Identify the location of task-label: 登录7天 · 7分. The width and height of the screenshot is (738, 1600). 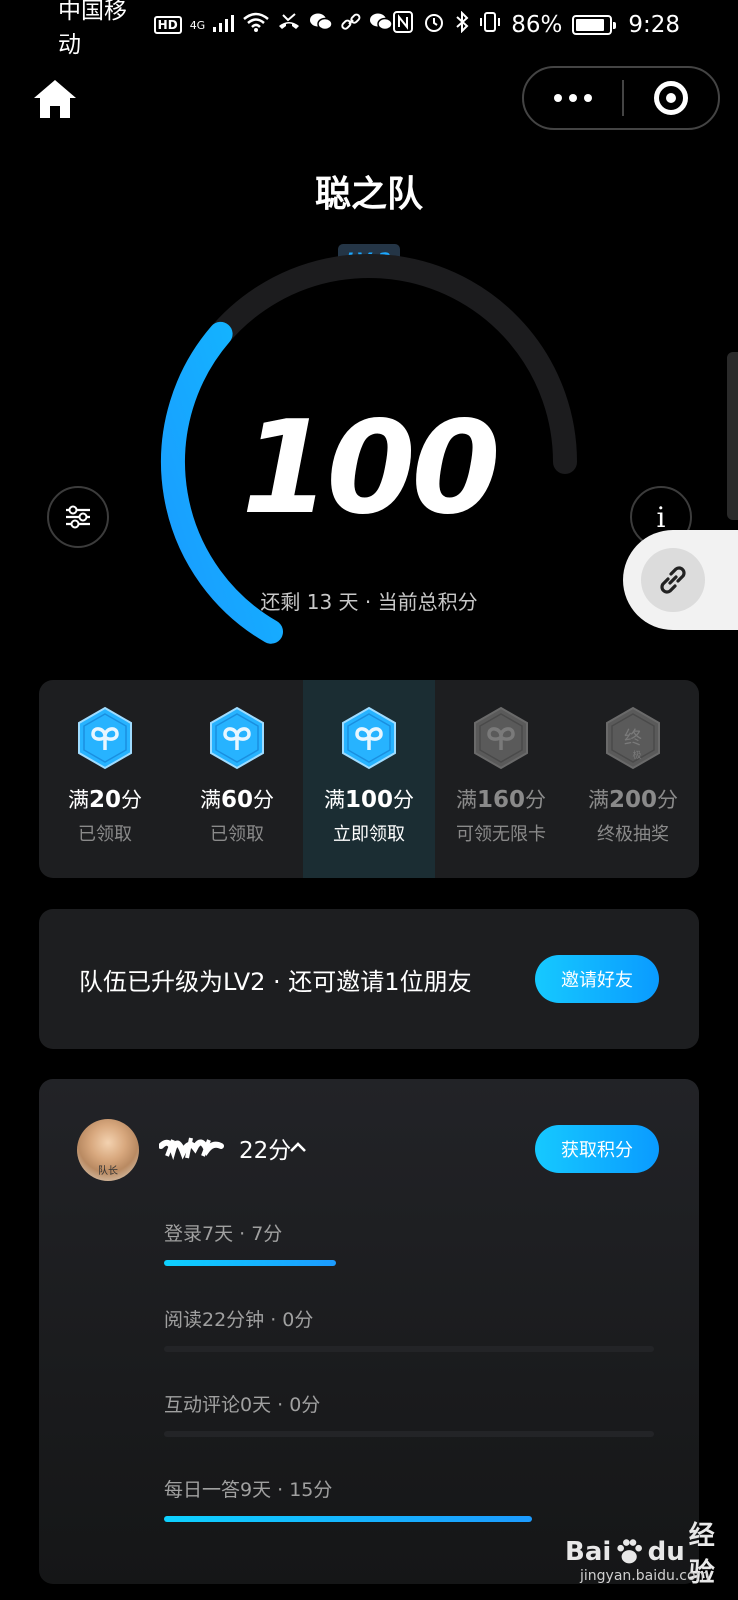
(223, 1234).